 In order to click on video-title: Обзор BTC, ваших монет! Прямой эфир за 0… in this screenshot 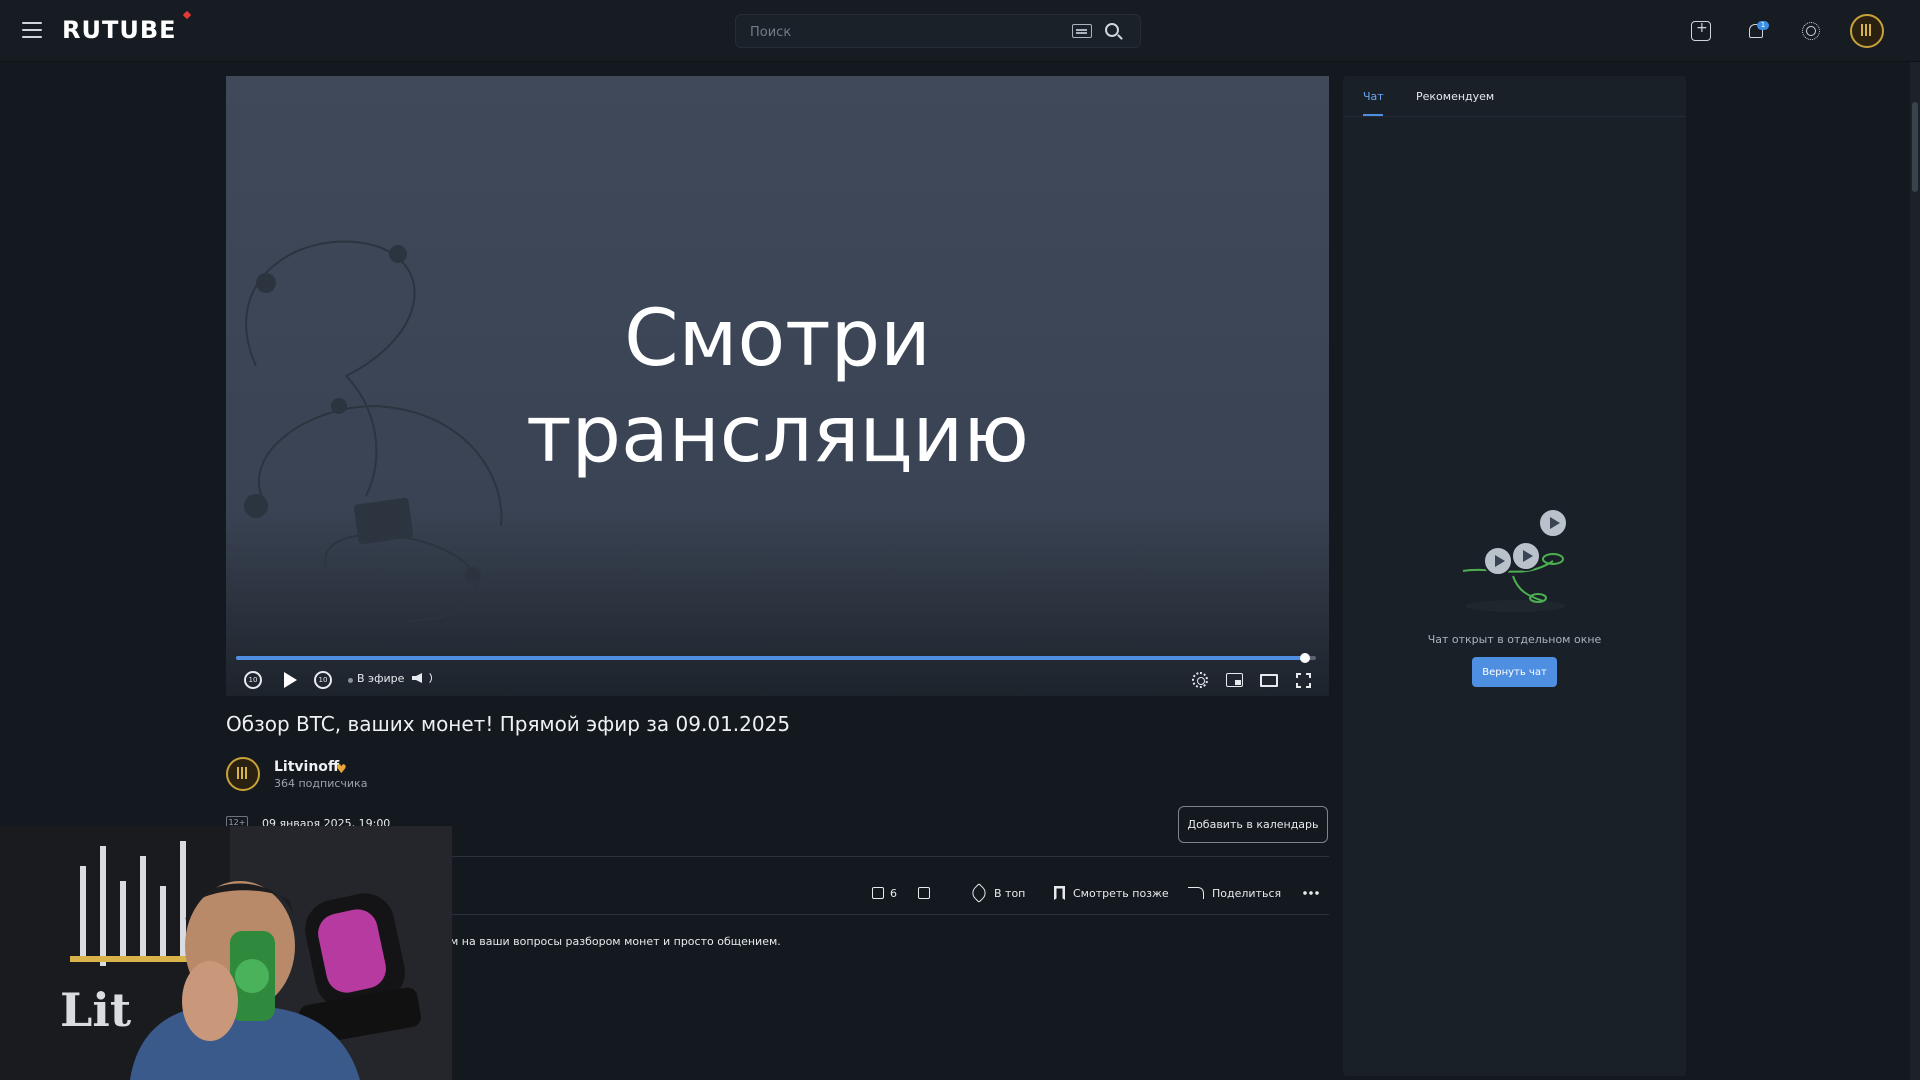, I will do `click(508, 724)`.